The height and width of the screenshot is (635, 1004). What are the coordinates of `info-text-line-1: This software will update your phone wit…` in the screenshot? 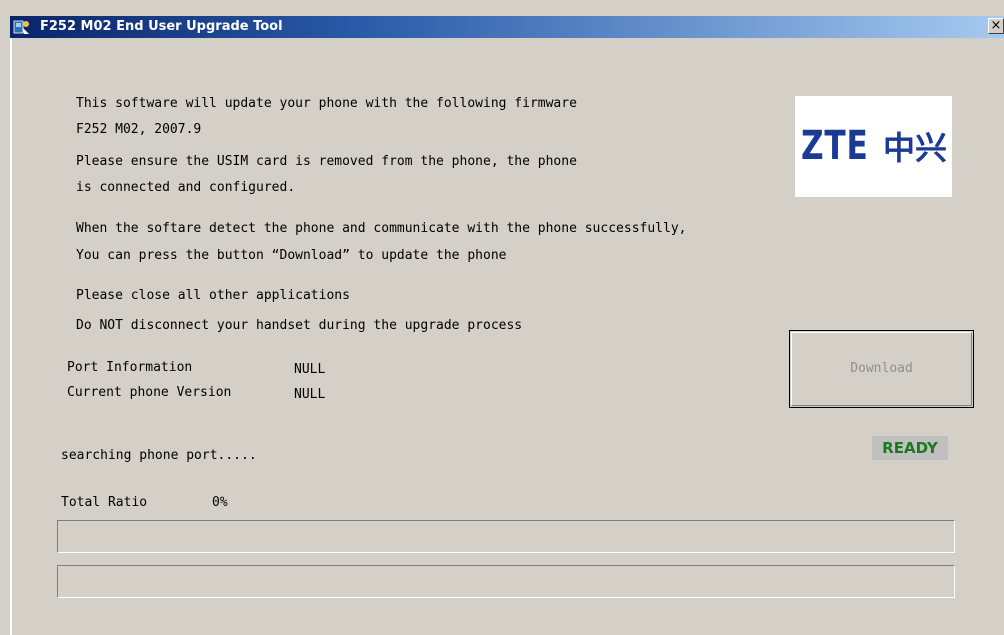 It's located at (326, 103).